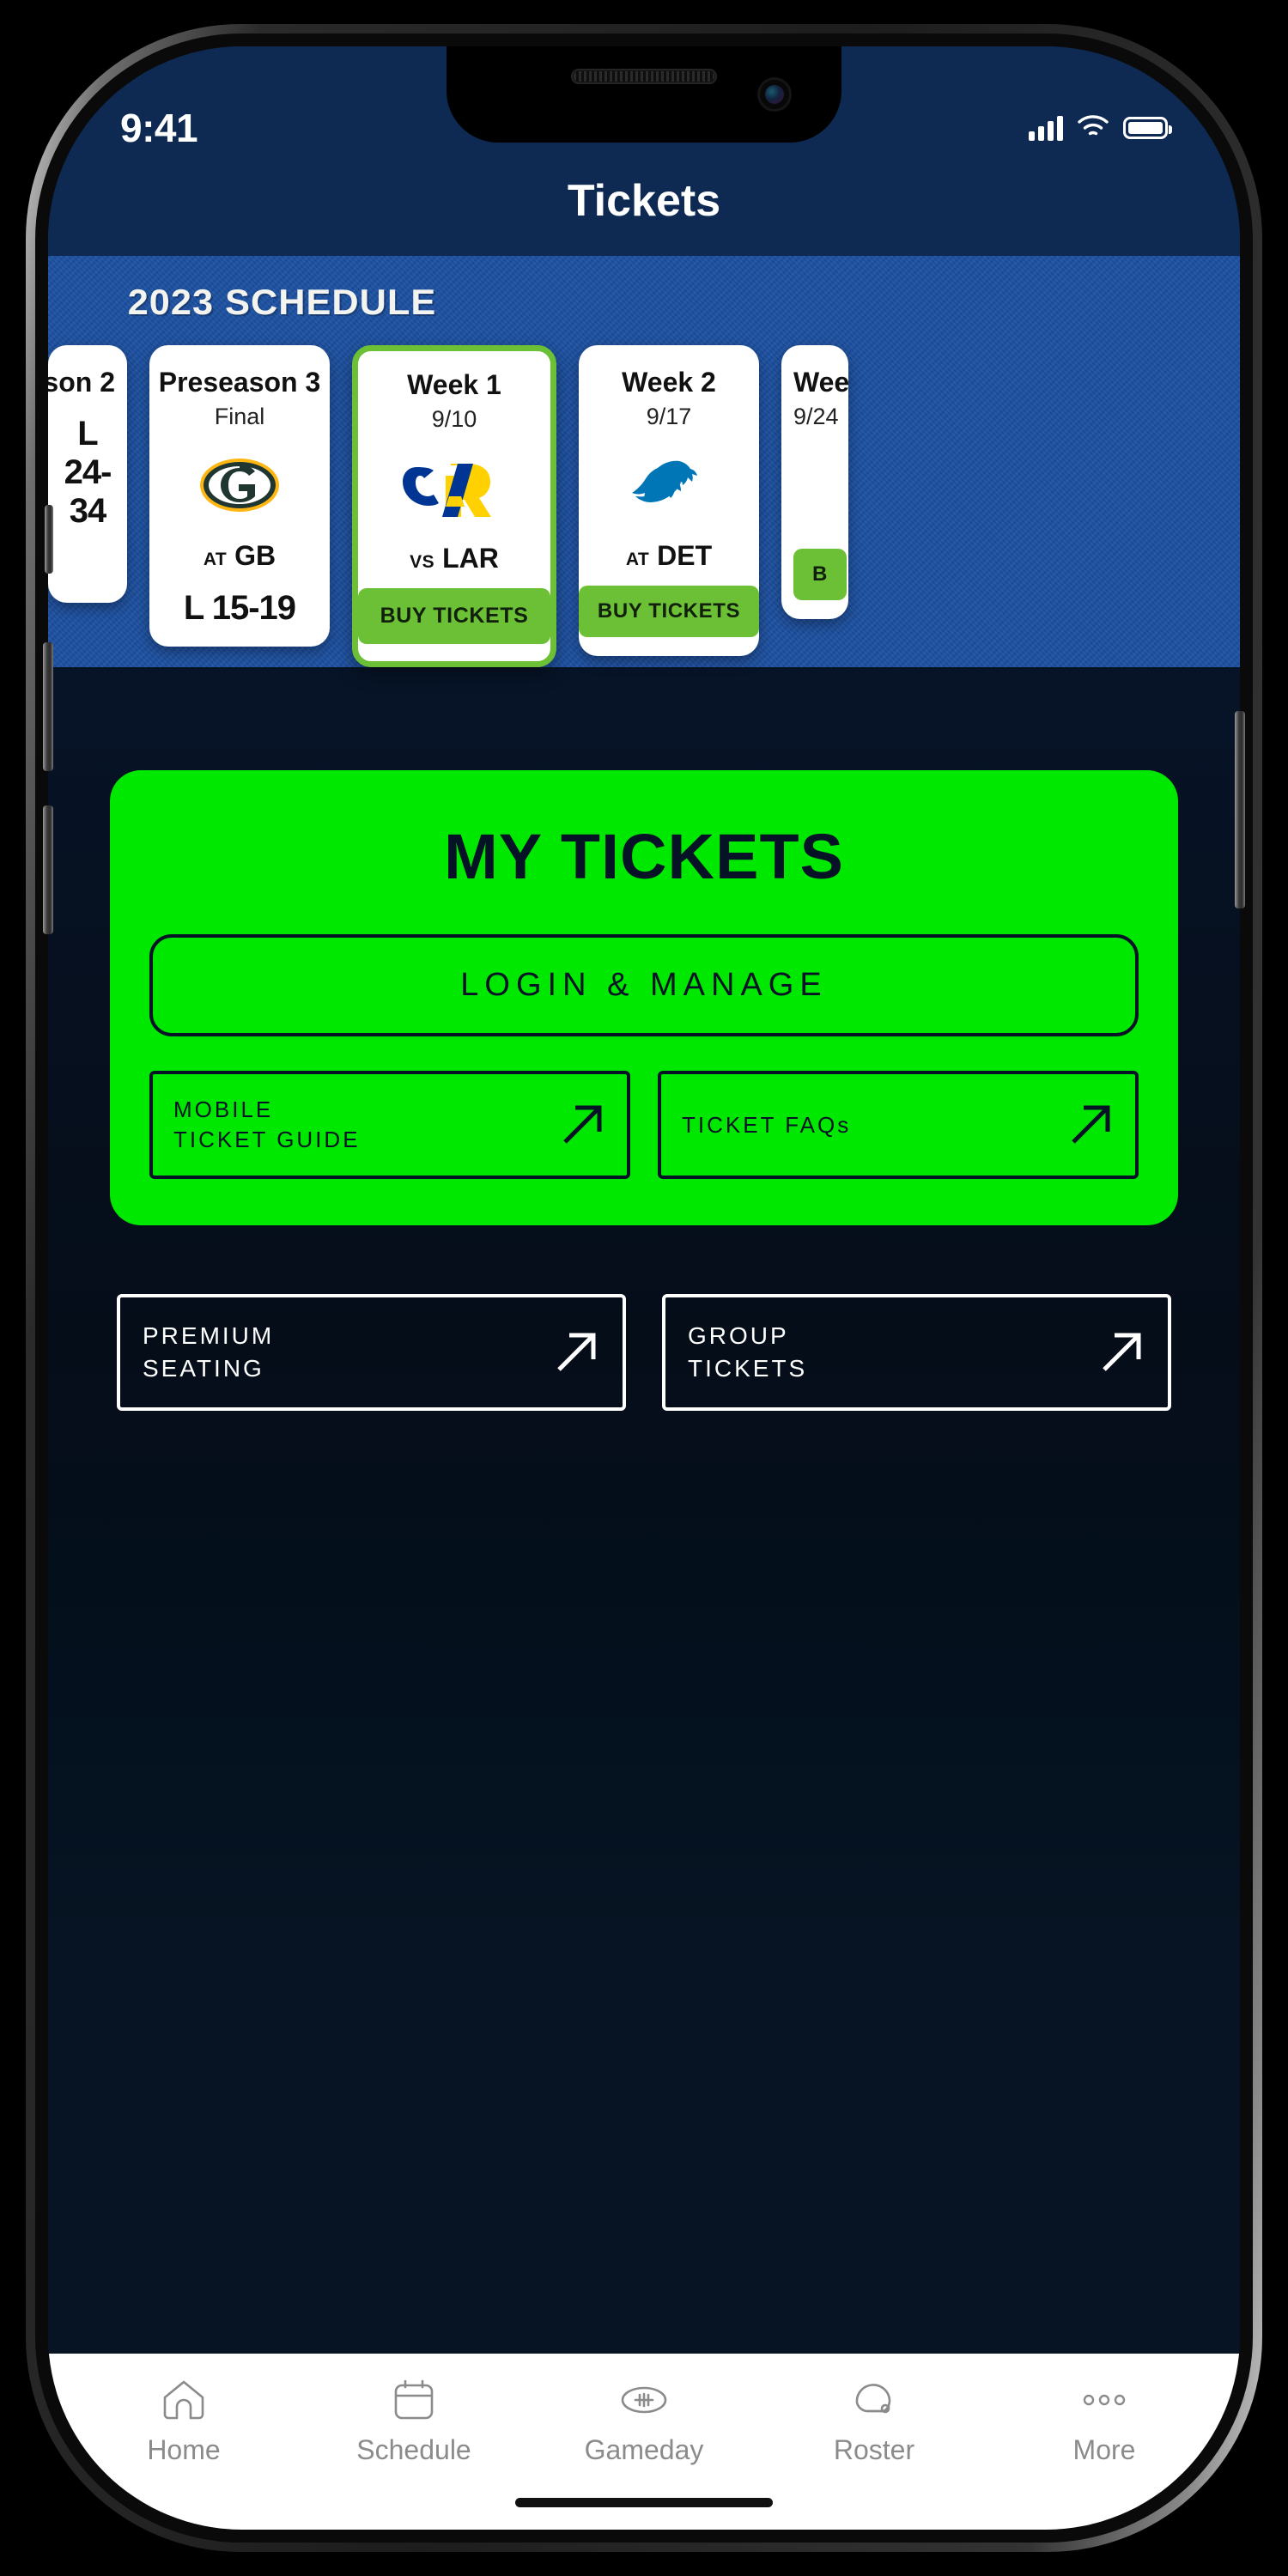 This screenshot has width=1288, height=2576. I want to click on cellular-bars-icon, so click(1046, 128).